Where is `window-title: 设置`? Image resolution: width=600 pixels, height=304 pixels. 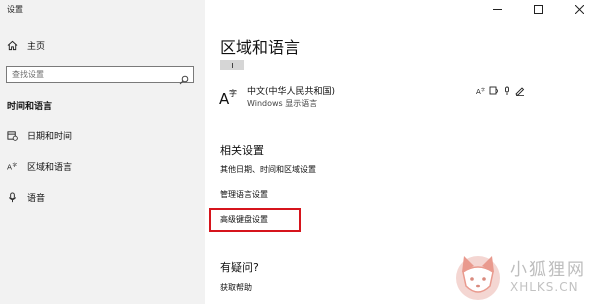 window-title: 设置 is located at coordinates (15, 9).